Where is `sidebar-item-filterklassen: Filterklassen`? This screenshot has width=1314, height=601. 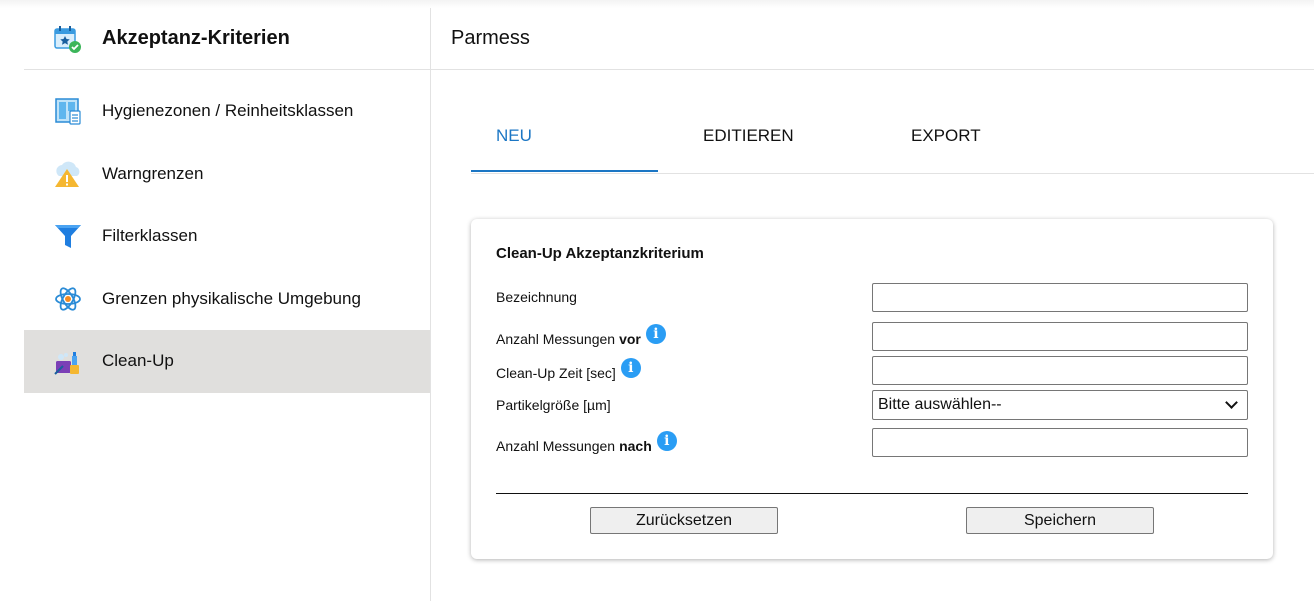
sidebar-item-filterklassen: Filterklassen is located at coordinates (227, 236).